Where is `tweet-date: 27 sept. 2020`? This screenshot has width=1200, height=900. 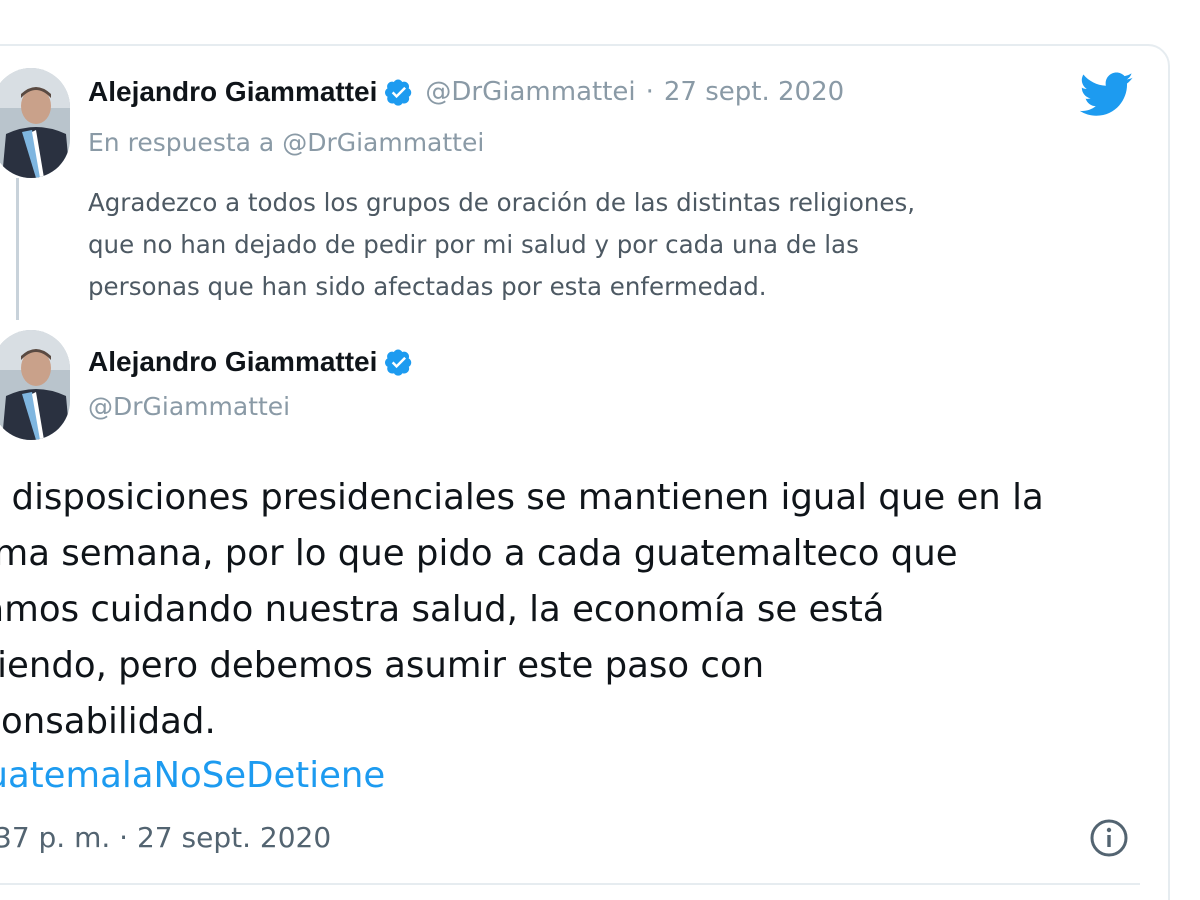
tweet-date: 27 sept. 2020 is located at coordinates (754, 92).